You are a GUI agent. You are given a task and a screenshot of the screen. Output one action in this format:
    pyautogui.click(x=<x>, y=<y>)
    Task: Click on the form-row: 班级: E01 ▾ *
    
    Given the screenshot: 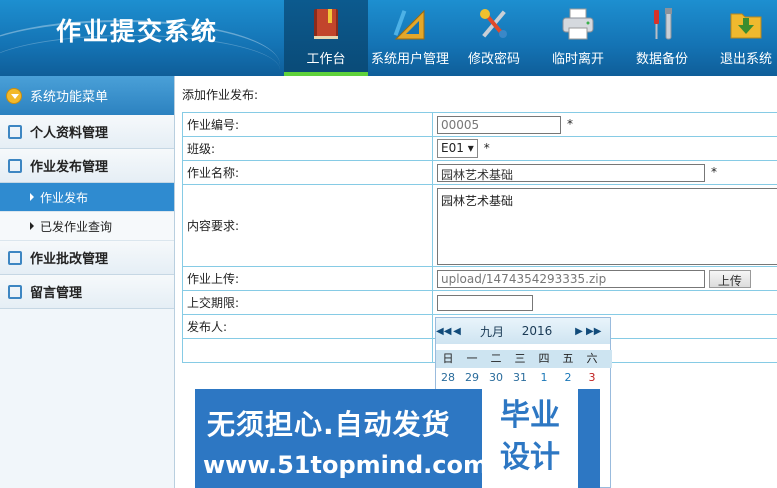 What is the action you would take?
    pyautogui.click(x=479, y=148)
    